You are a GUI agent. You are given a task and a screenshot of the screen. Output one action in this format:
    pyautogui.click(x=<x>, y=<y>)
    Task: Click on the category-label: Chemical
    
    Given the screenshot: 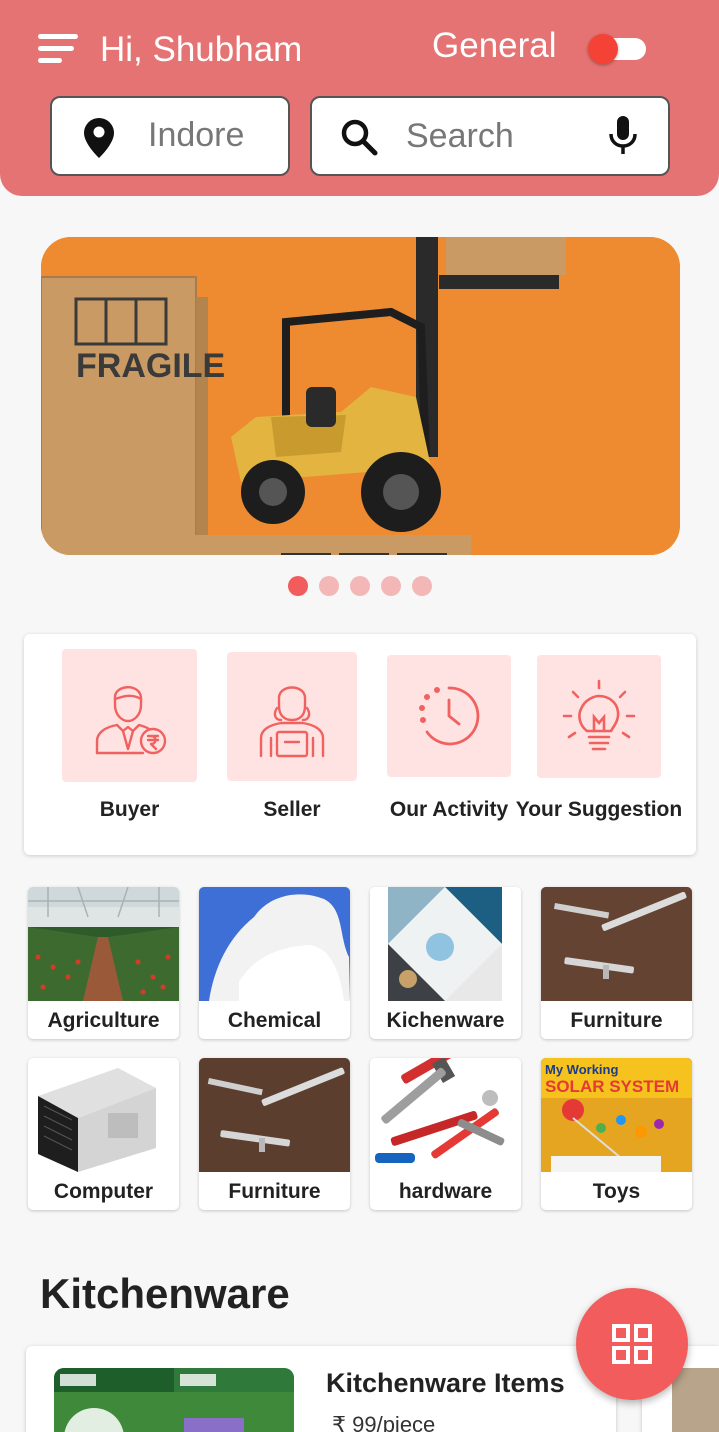 What is the action you would take?
    pyautogui.click(x=274, y=1020)
    